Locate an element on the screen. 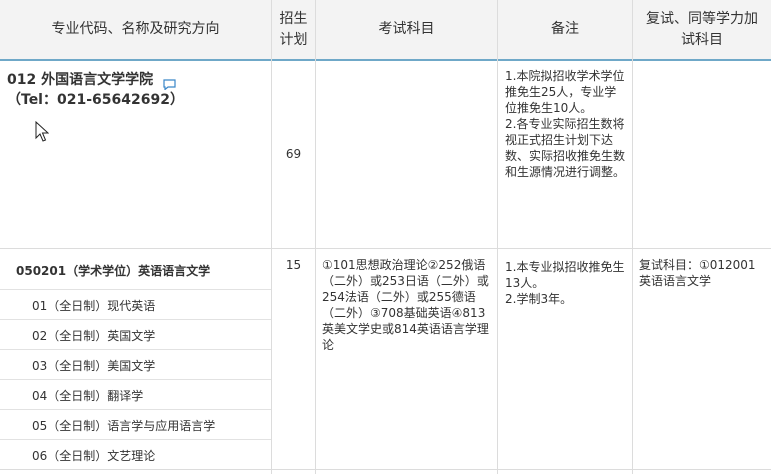 The height and width of the screenshot is (474, 771). row-divider is located at coordinates (385, 248).